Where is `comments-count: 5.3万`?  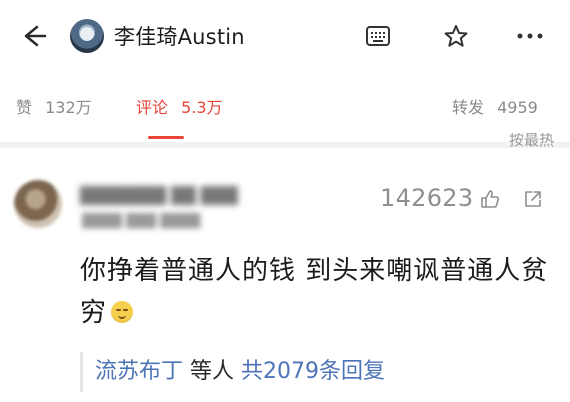 comments-count: 5.3万 is located at coordinates (202, 107).